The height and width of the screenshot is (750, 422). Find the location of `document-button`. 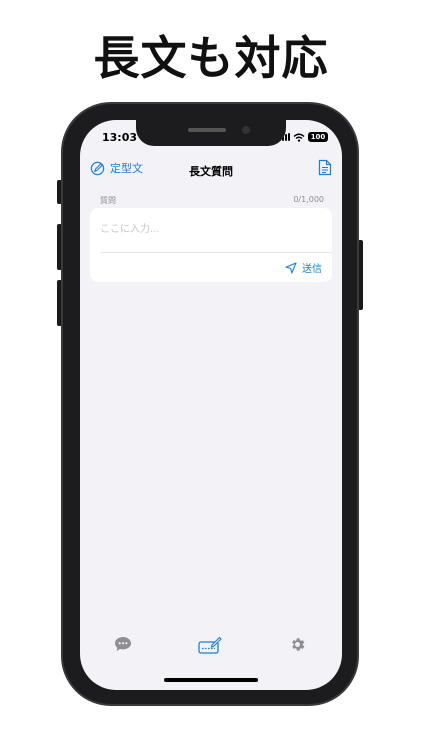

document-button is located at coordinates (325, 169).